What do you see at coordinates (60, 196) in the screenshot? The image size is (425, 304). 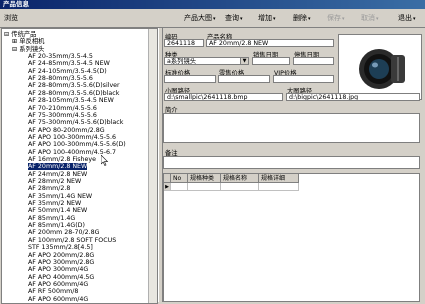 I see `tree-item: AF 35mm/1.4G NEW` at bounding box center [60, 196].